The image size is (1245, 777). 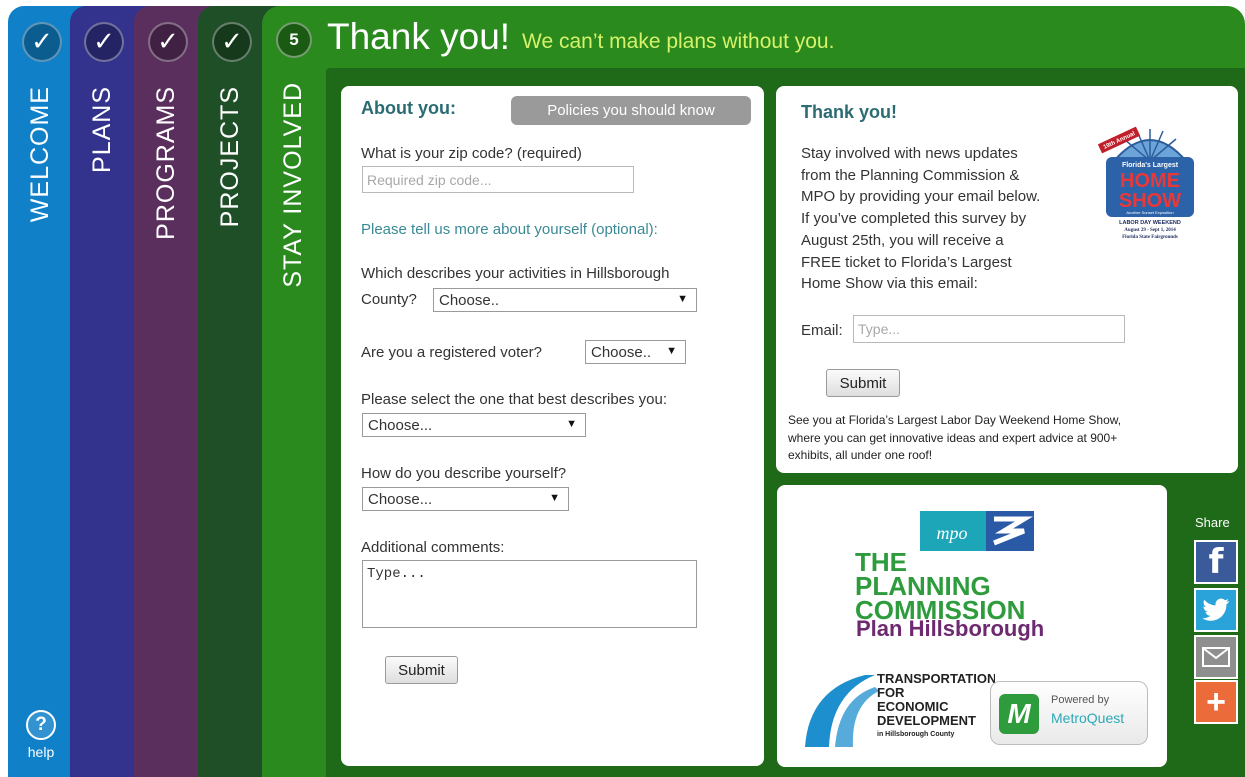 I want to click on note-line: exhibits, all under one roof!, so click(x=860, y=455).